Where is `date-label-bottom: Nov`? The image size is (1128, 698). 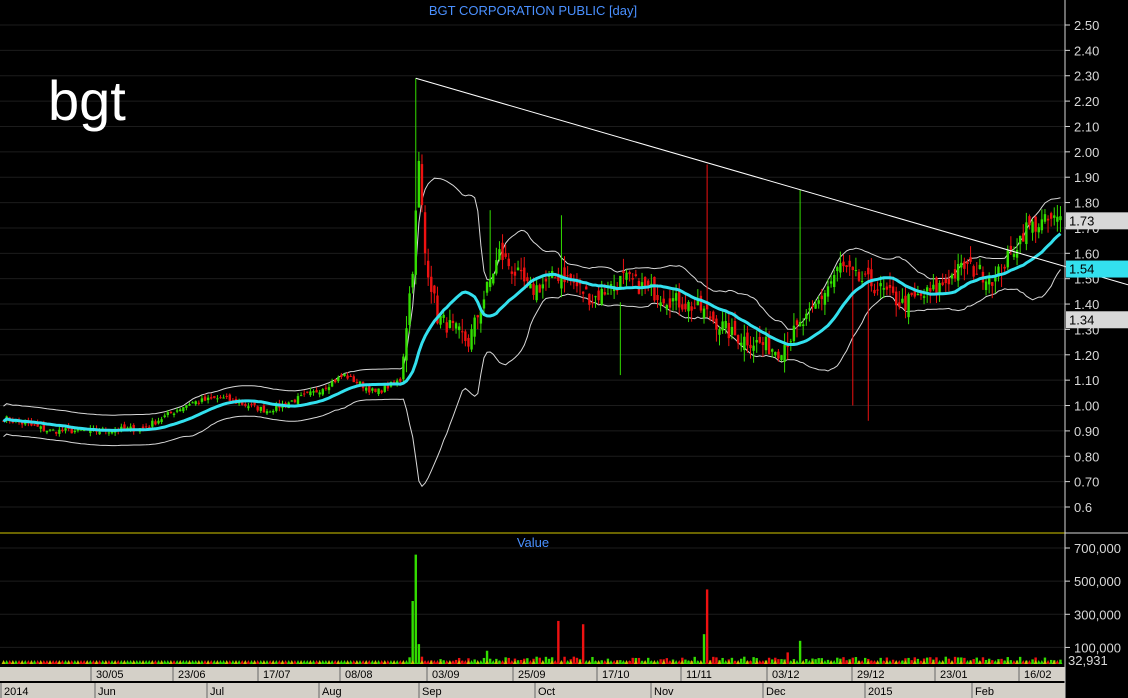 date-label-bottom: Nov is located at coordinates (664, 692).